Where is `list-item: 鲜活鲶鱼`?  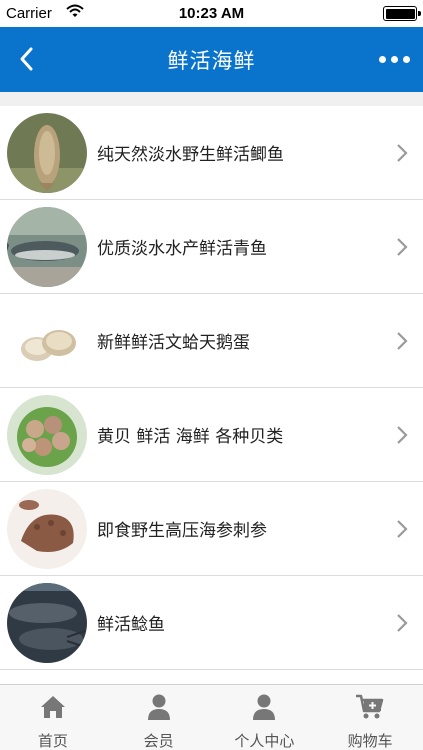 list-item: 鲜活鲶鱼 is located at coordinates (211, 623).